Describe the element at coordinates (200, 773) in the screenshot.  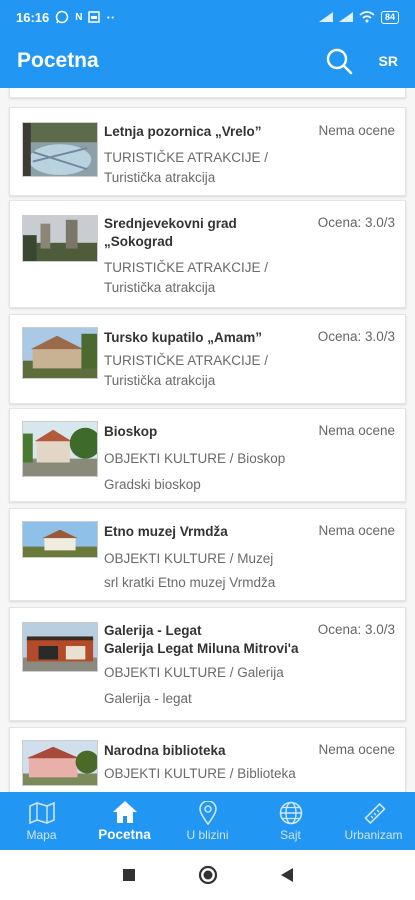
I see `place-category: OBJEKTI KULTURE / Biblioteka` at that location.